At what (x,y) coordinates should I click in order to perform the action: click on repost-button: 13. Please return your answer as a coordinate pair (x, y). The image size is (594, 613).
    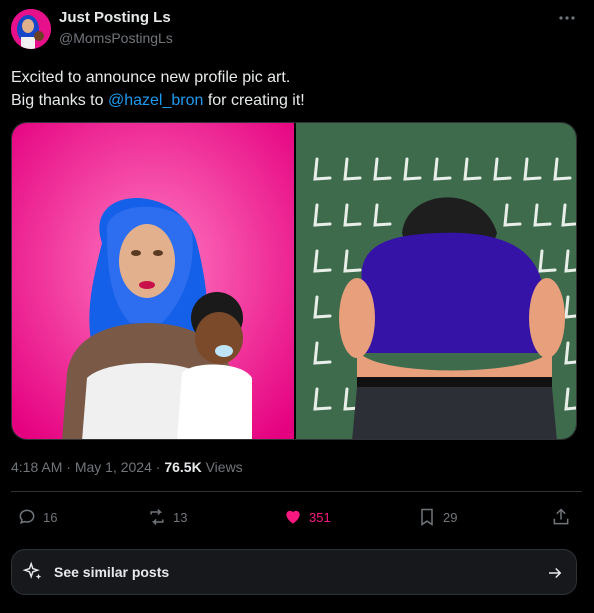
    Looking at the image, I should click on (167, 517).